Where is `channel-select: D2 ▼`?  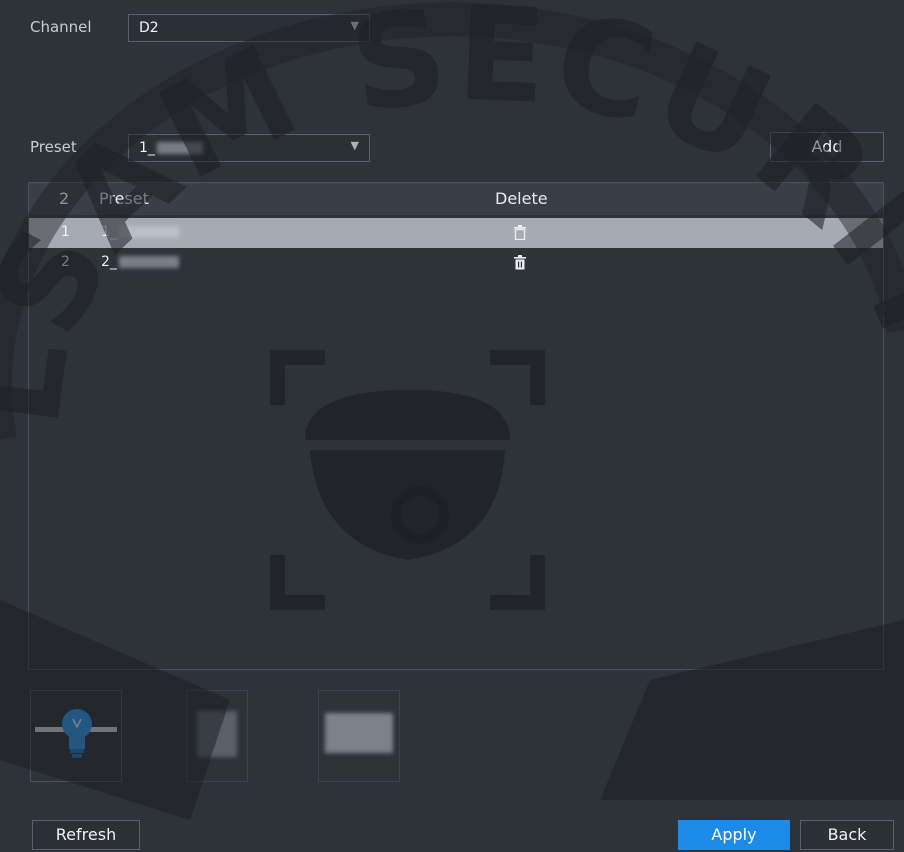 channel-select: D2 ▼ is located at coordinates (249, 28).